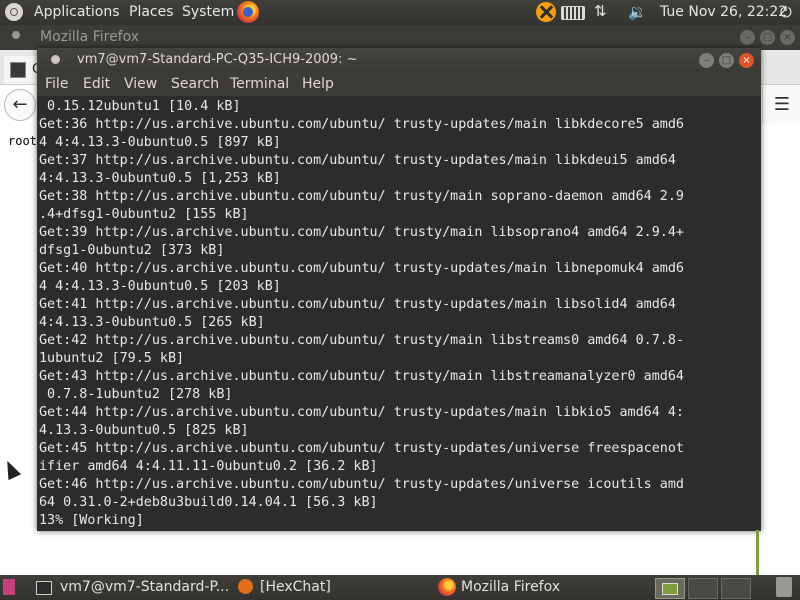 This screenshot has width=800, height=600. What do you see at coordinates (447, 587) in the screenshot?
I see `firefox-icon` at bounding box center [447, 587].